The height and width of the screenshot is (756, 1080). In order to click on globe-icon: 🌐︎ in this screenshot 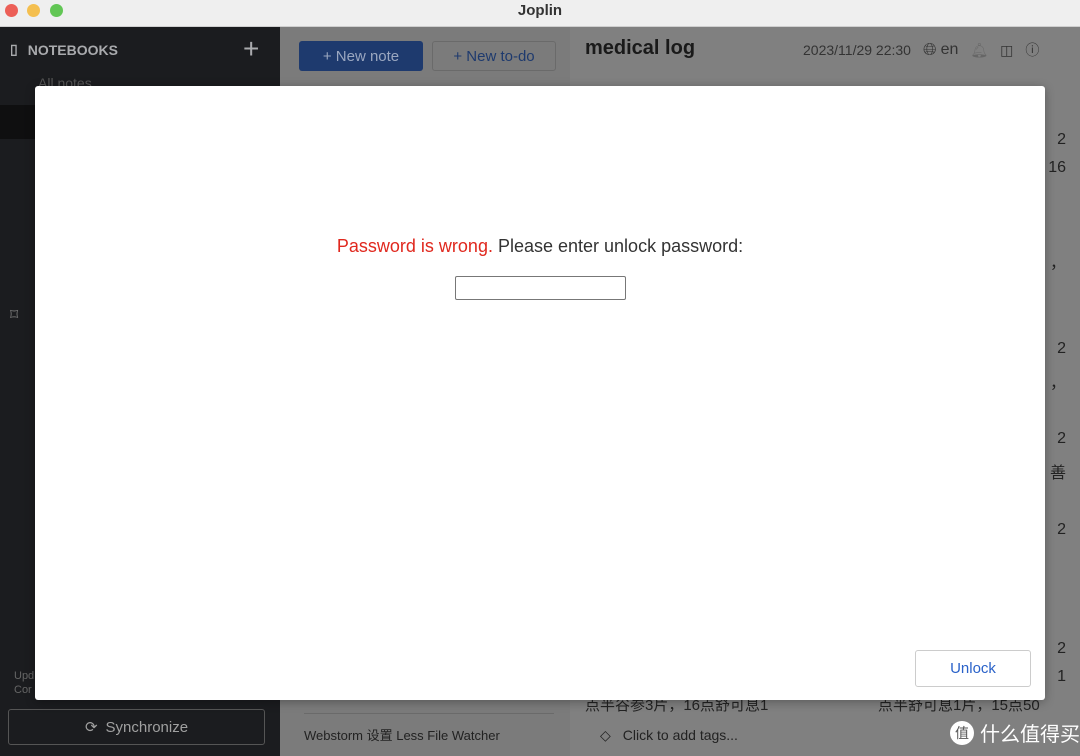, I will do `click(930, 50)`.